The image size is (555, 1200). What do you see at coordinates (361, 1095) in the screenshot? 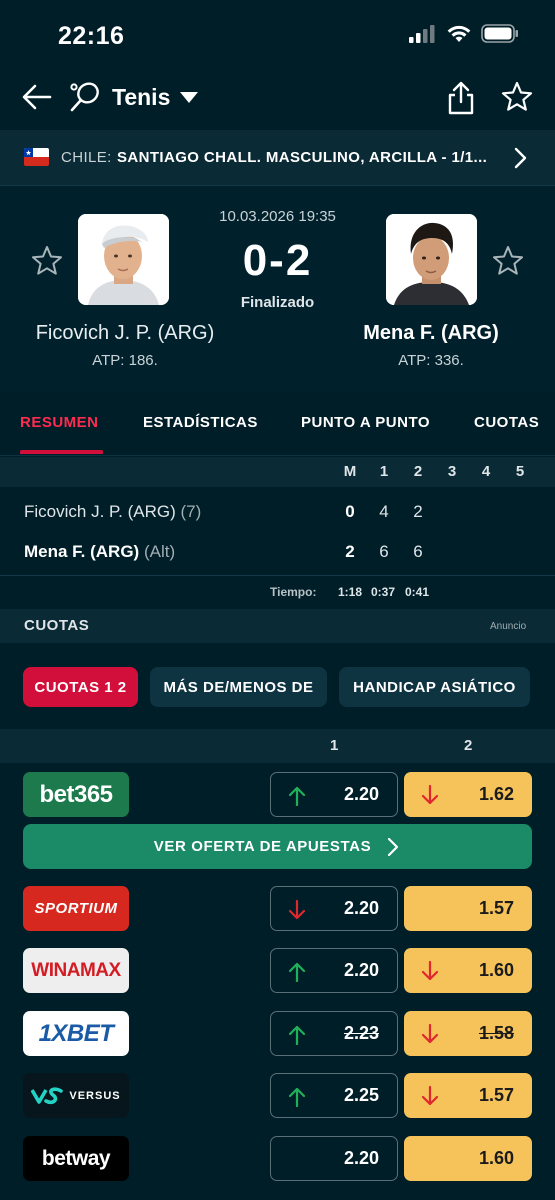
I see `odd-value: 2.25` at bounding box center [361, 1095].